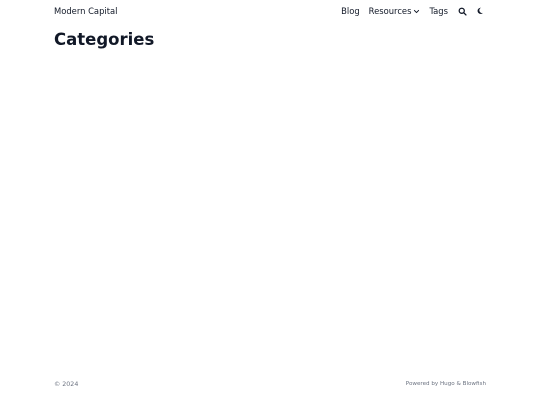 The width and height of the screenshot is (540, 405). I want to click on nav-blog-link: Blog, so click(350, 11).